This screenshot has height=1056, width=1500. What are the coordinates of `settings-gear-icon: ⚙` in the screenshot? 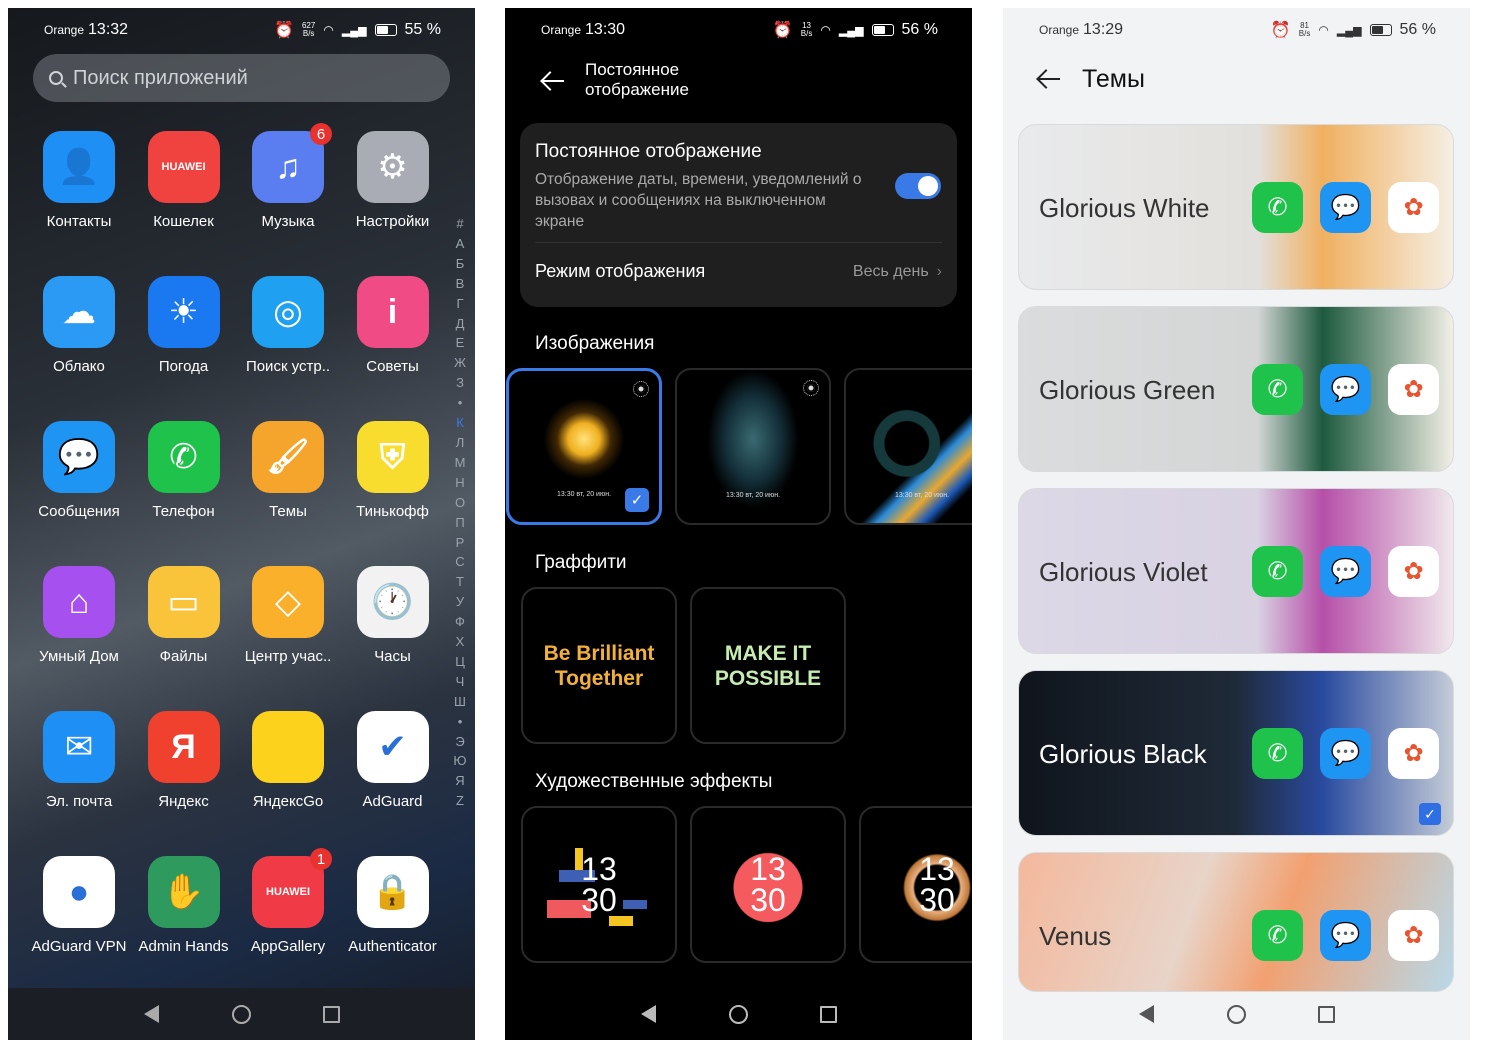 It's located at (392, 167).